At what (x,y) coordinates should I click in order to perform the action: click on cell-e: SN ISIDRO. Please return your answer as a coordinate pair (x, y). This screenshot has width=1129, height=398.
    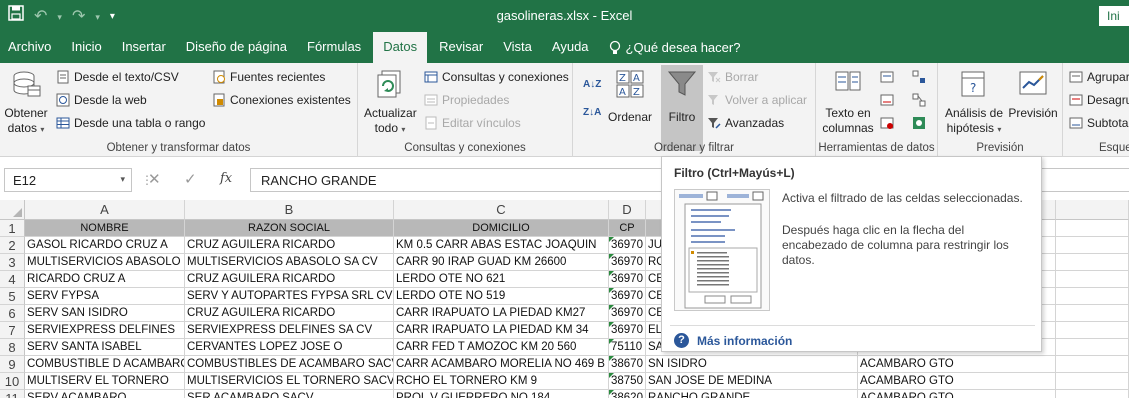
    Looking at the image, I should click on (752, 364).